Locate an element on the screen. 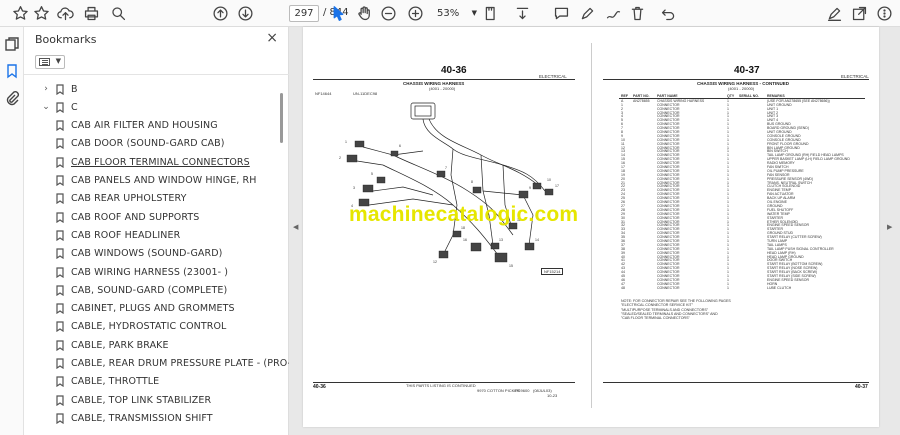 Image resolution: width=900 pixels, height=435 pixels. bookmark-label: CAB WINDOWS (SOUND-GARD) is located at coordinates (147, 254).